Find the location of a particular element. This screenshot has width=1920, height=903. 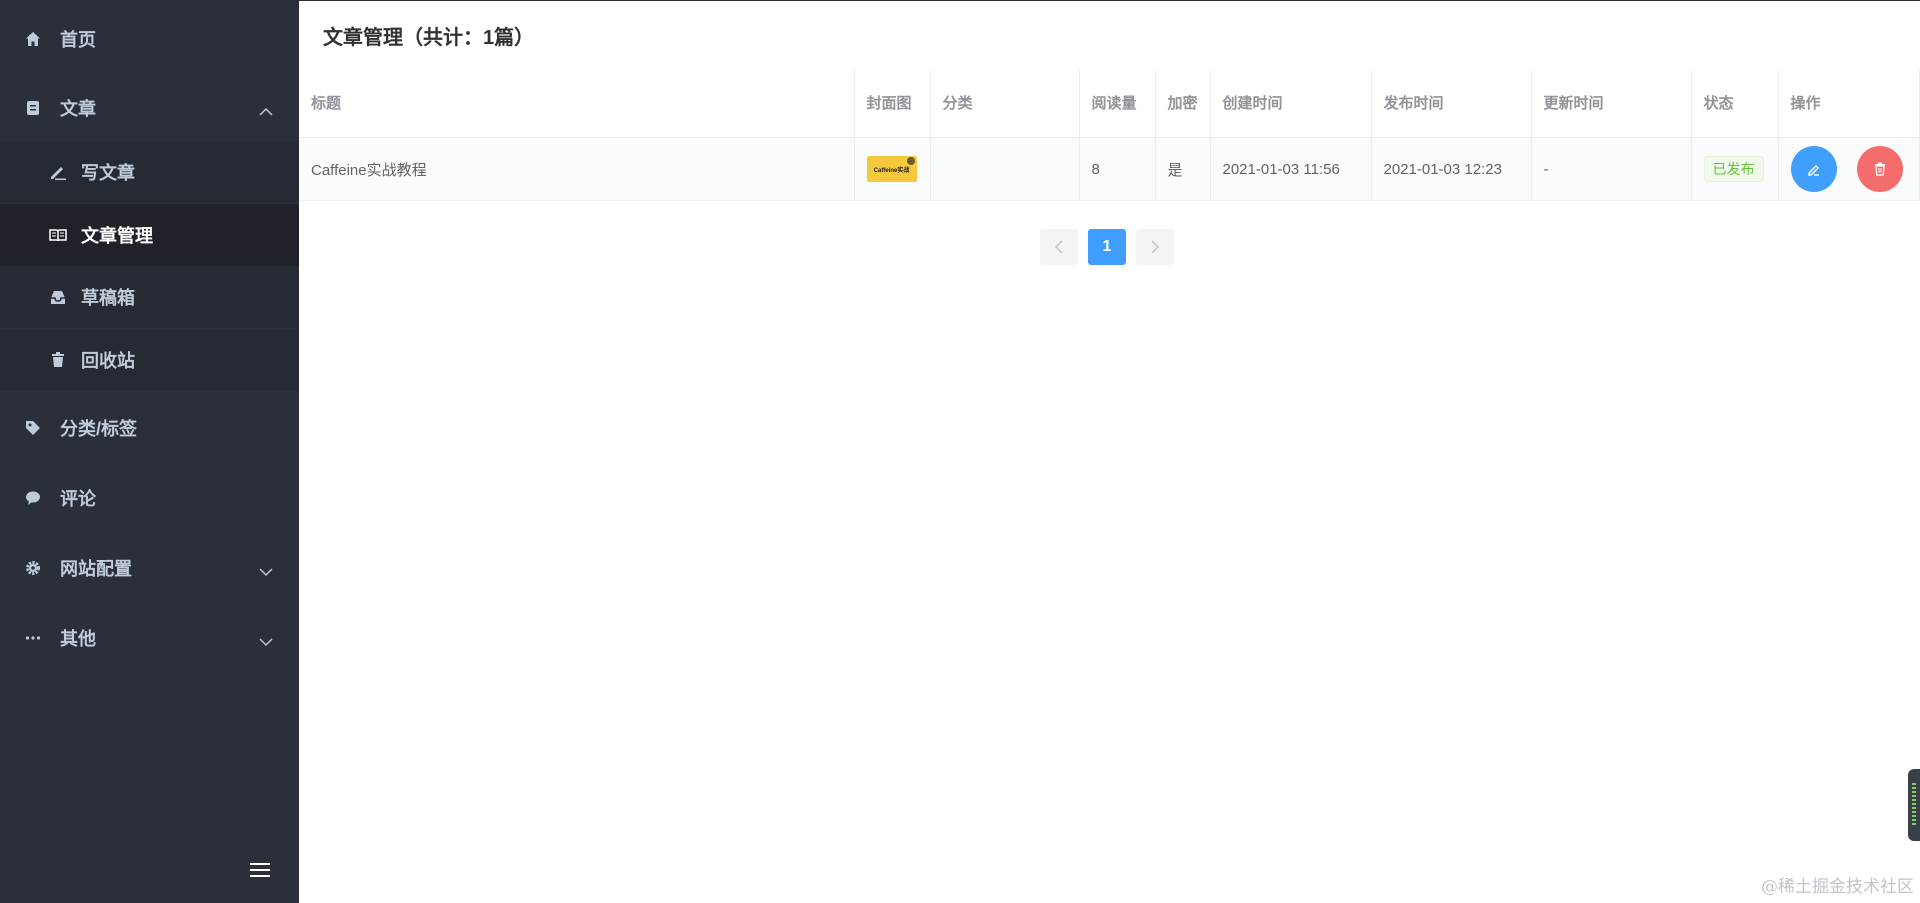

cover-text: Caffeine实战 is located at coordinates (891, 170).